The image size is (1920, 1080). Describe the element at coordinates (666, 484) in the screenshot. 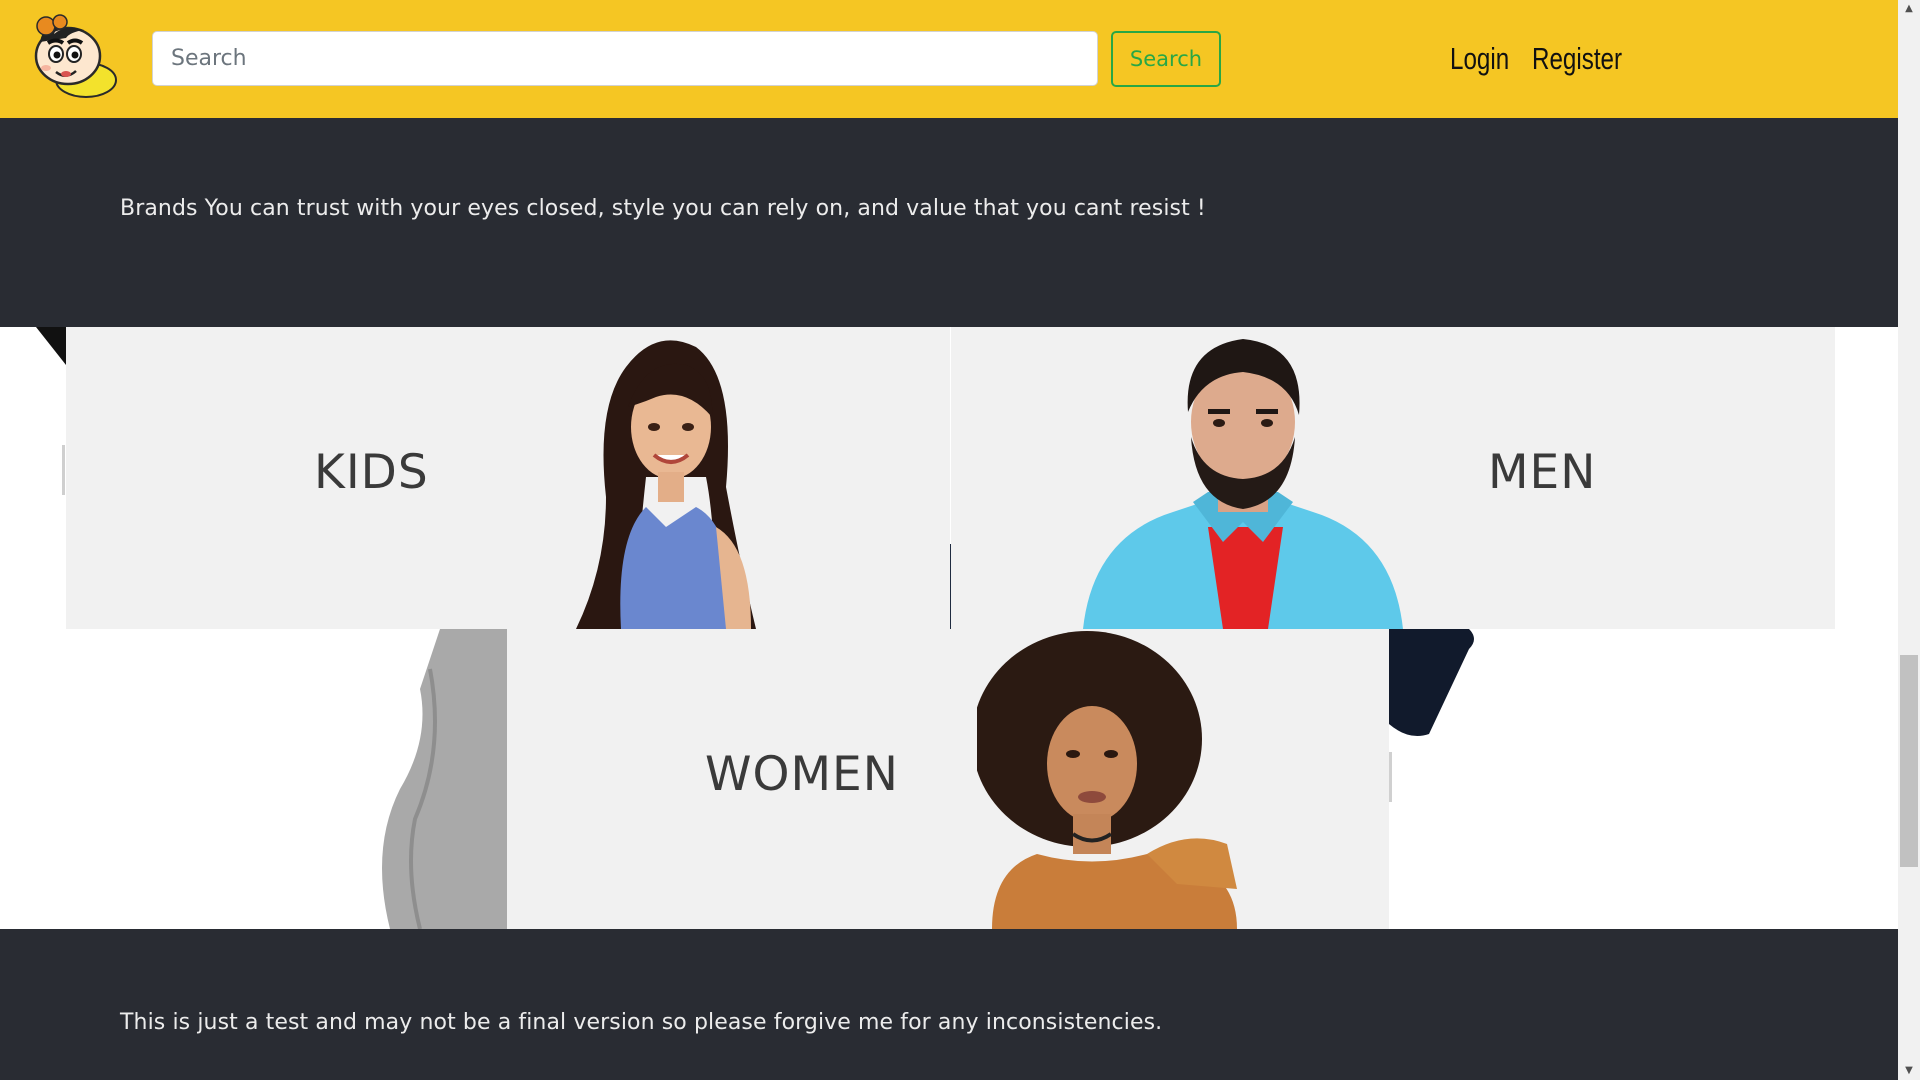

I see `kids-model-image` at that location.